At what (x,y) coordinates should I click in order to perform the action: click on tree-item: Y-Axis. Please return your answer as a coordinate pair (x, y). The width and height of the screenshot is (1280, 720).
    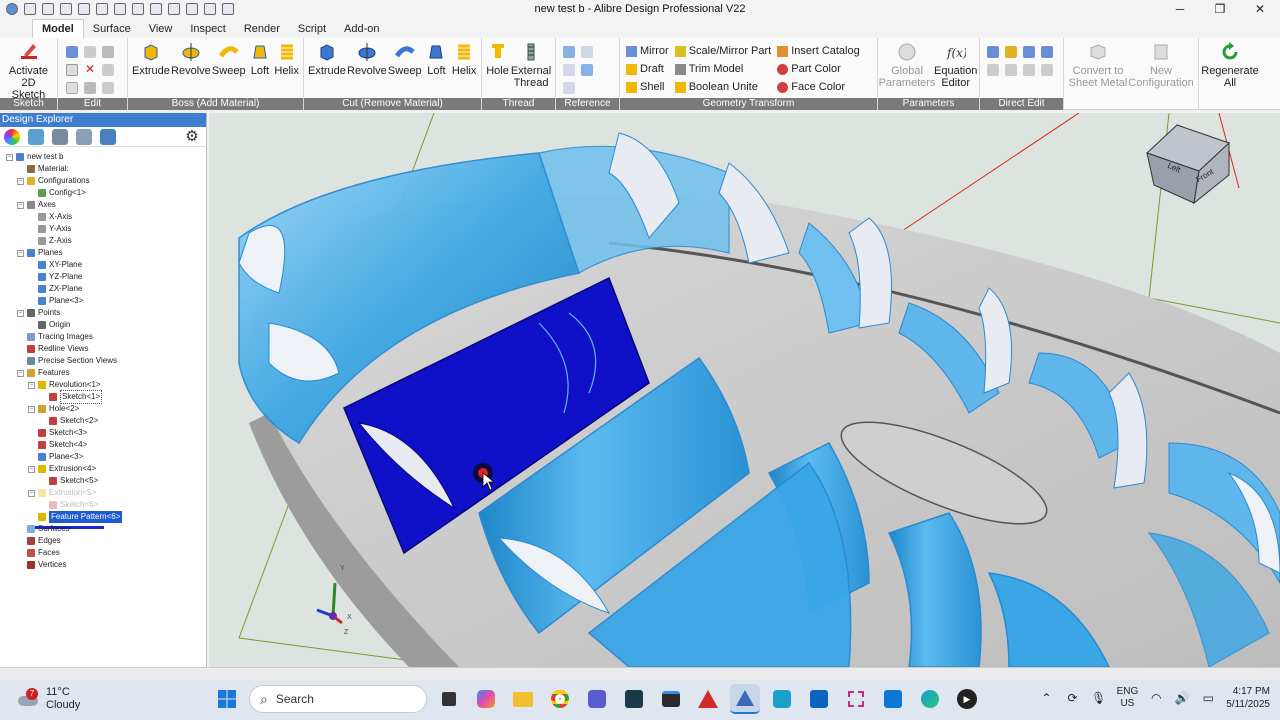
    Looking at the image, I should click on (103, 229).